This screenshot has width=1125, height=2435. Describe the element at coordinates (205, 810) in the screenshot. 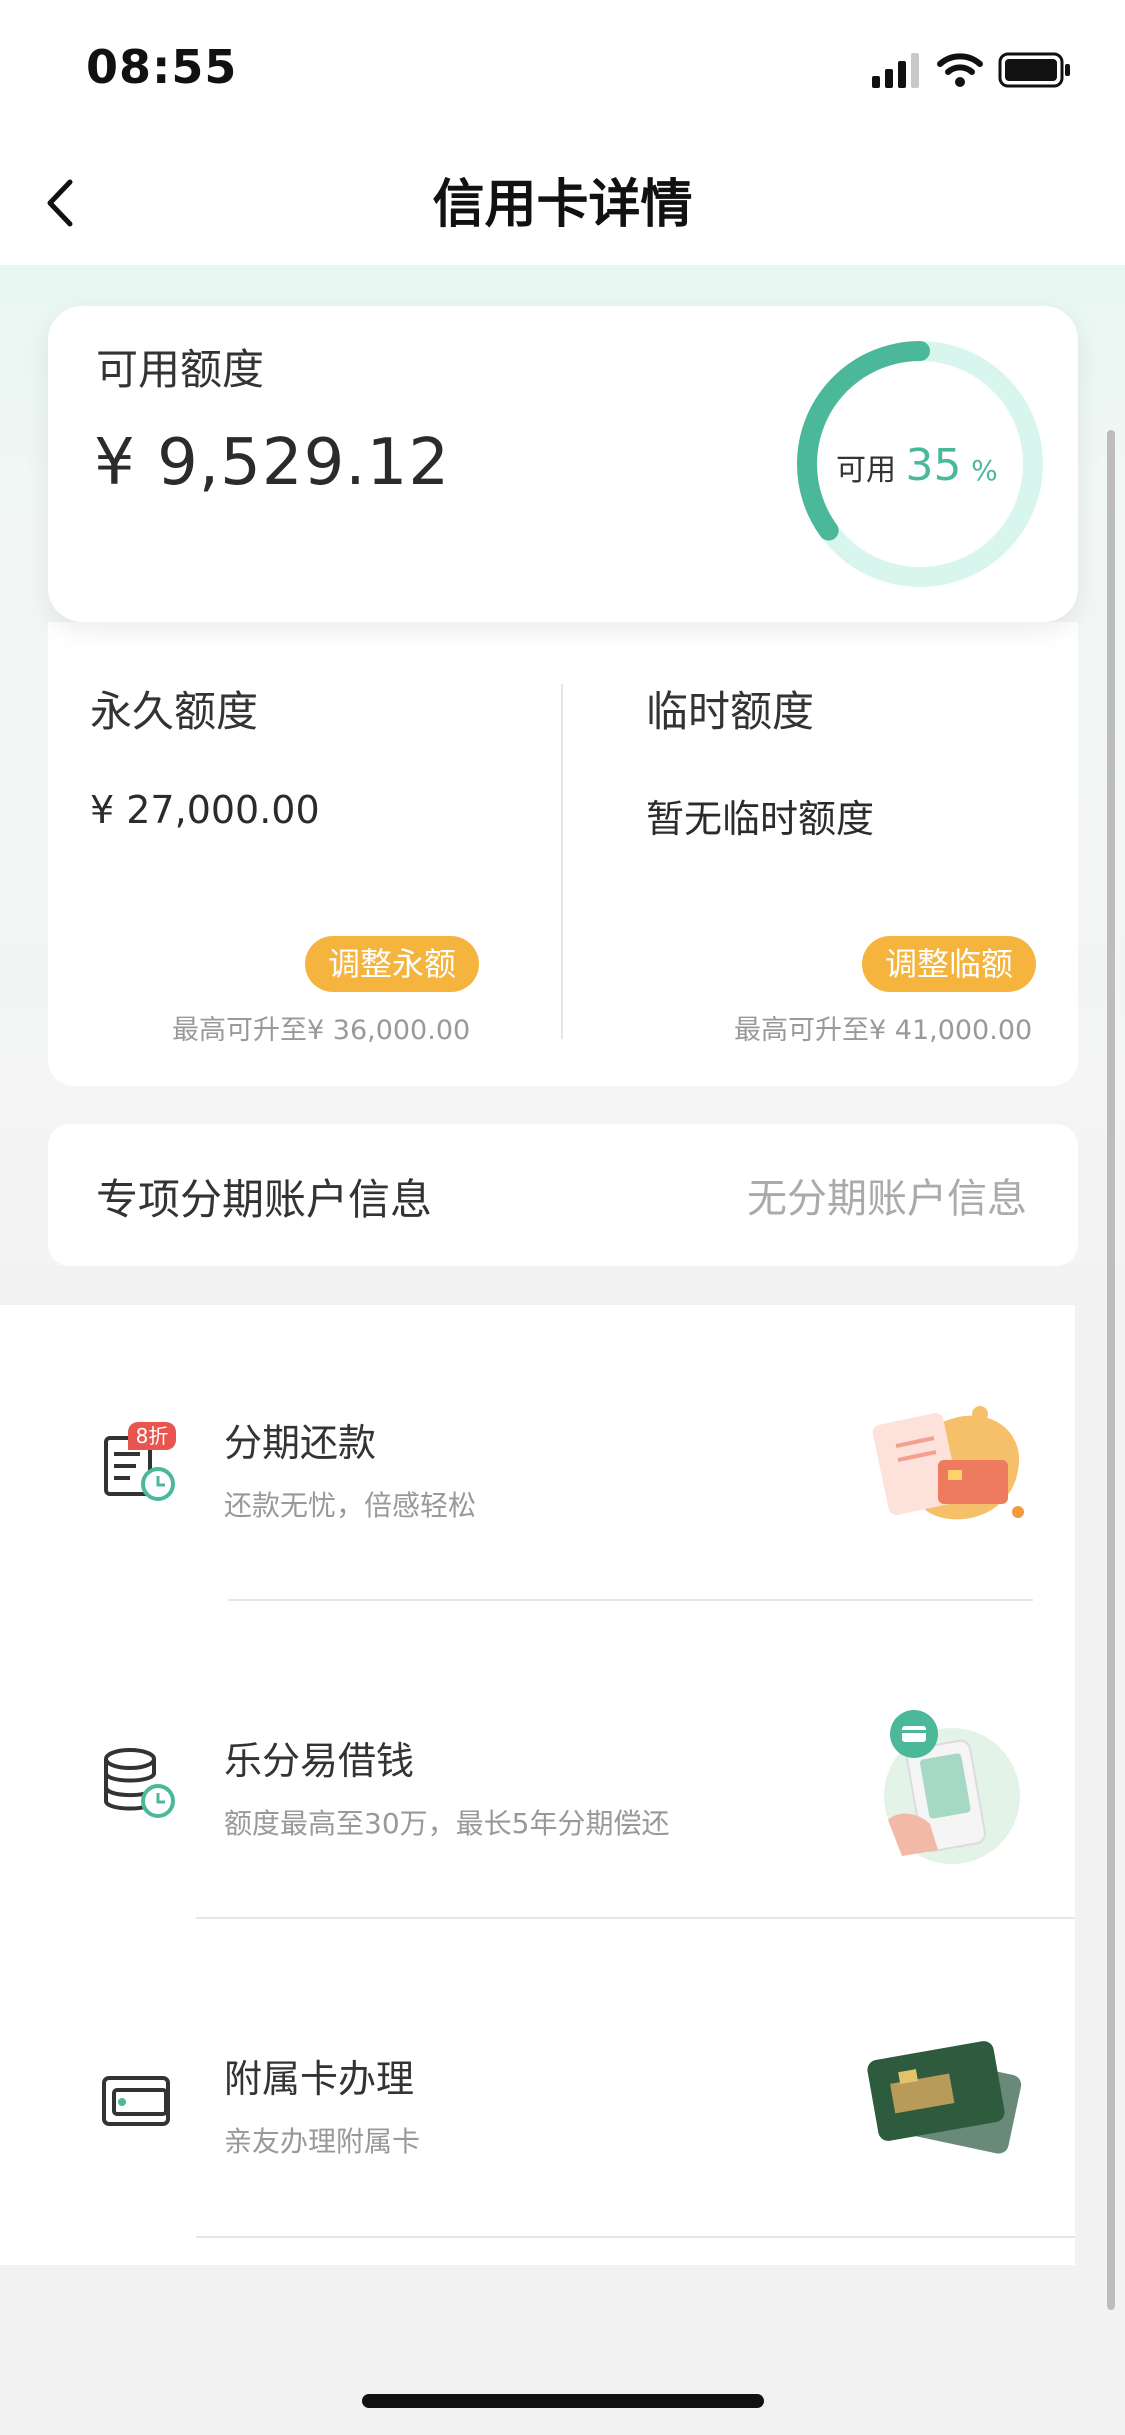

I see `permanent-limit-value: ¥ 27,000.00` at that location.